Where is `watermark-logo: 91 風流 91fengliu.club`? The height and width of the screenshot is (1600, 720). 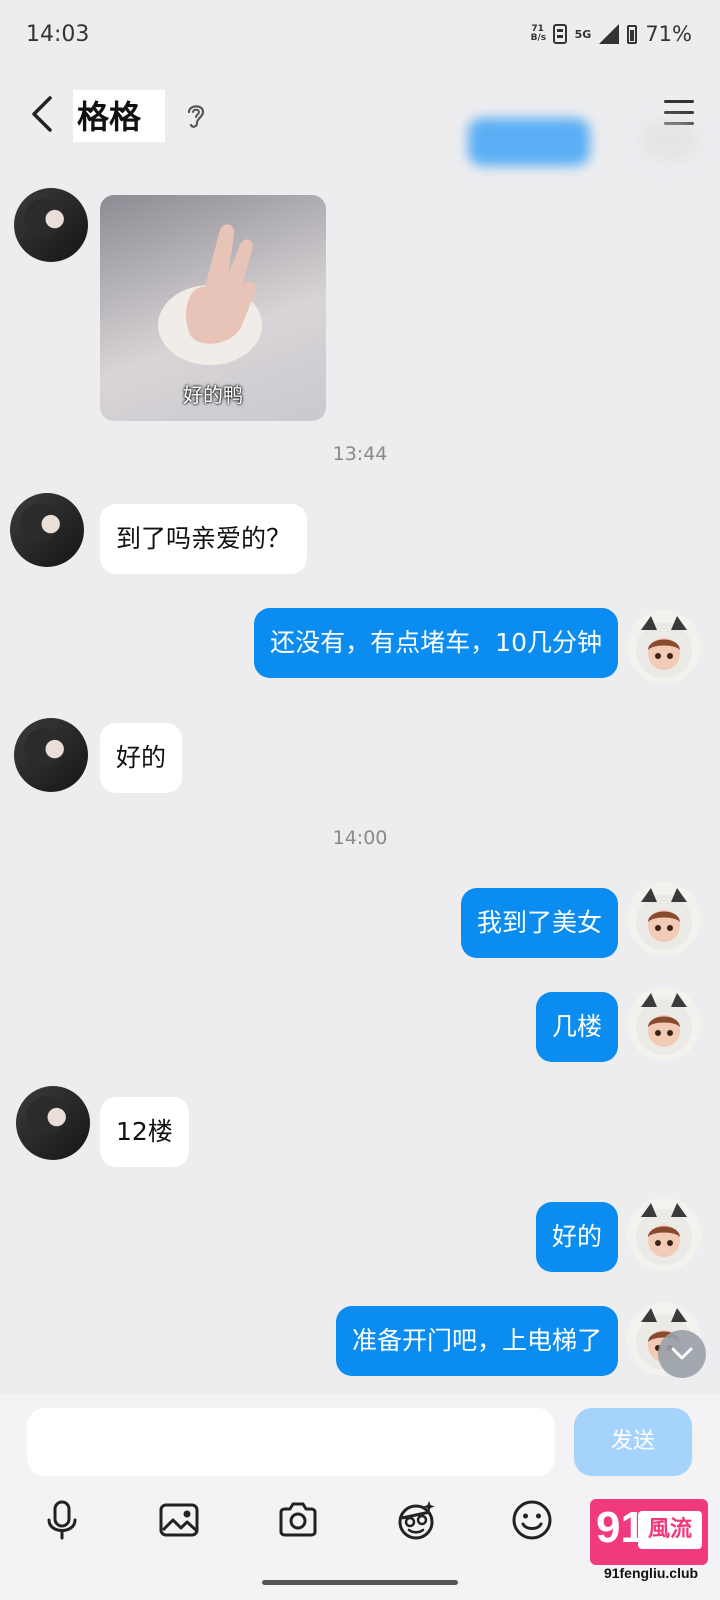
watermark-logo: 91 風流 91fengliu.club is located at coordinates (649, 1544).